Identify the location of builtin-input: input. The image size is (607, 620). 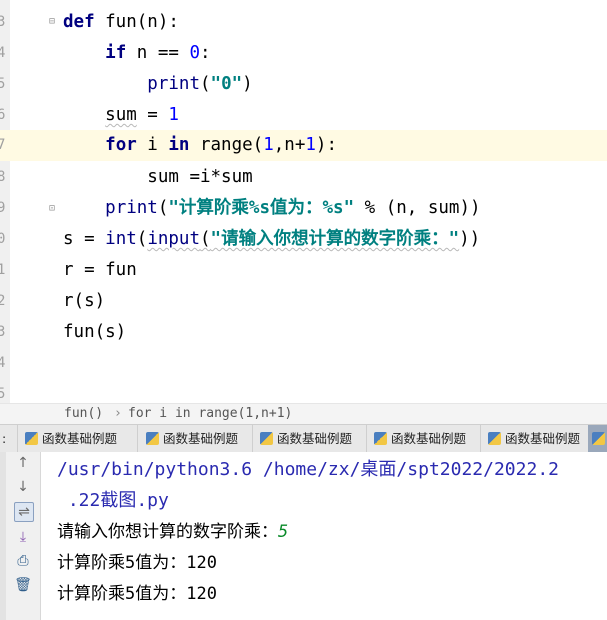
(173, 239).